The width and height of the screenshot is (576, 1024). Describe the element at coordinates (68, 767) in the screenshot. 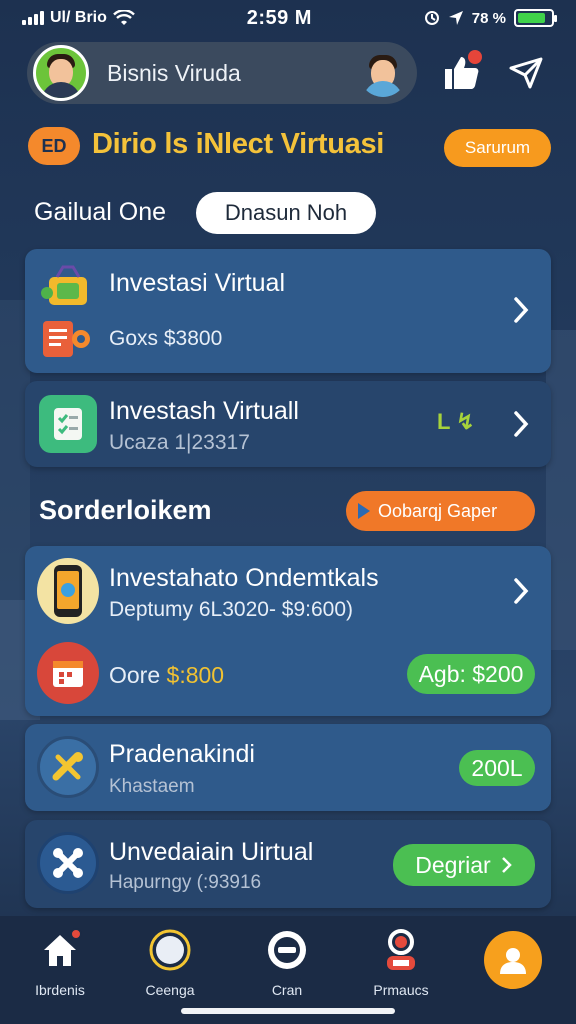

I see `tools-icon` at that location.